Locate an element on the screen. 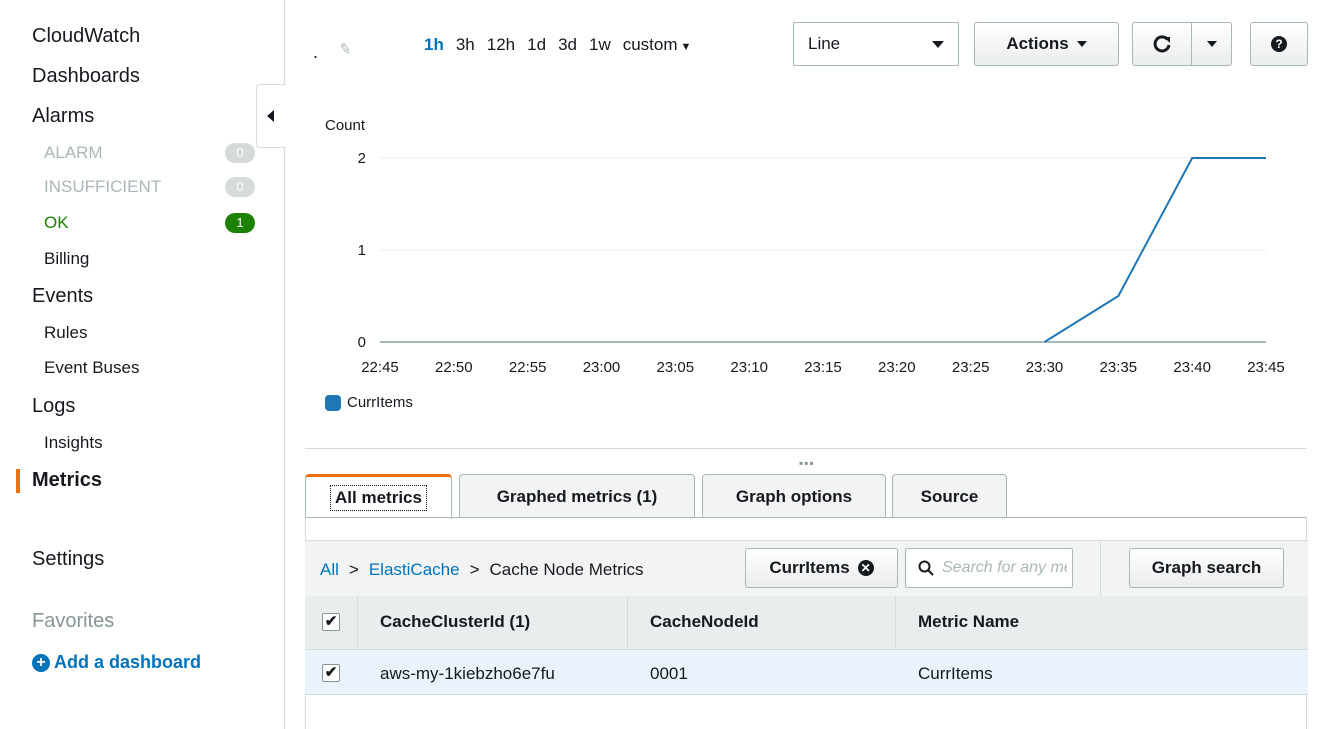 The width and height of the screenshot is (1319, 729). range-1w: 1w is located at coordinates (600, 45).